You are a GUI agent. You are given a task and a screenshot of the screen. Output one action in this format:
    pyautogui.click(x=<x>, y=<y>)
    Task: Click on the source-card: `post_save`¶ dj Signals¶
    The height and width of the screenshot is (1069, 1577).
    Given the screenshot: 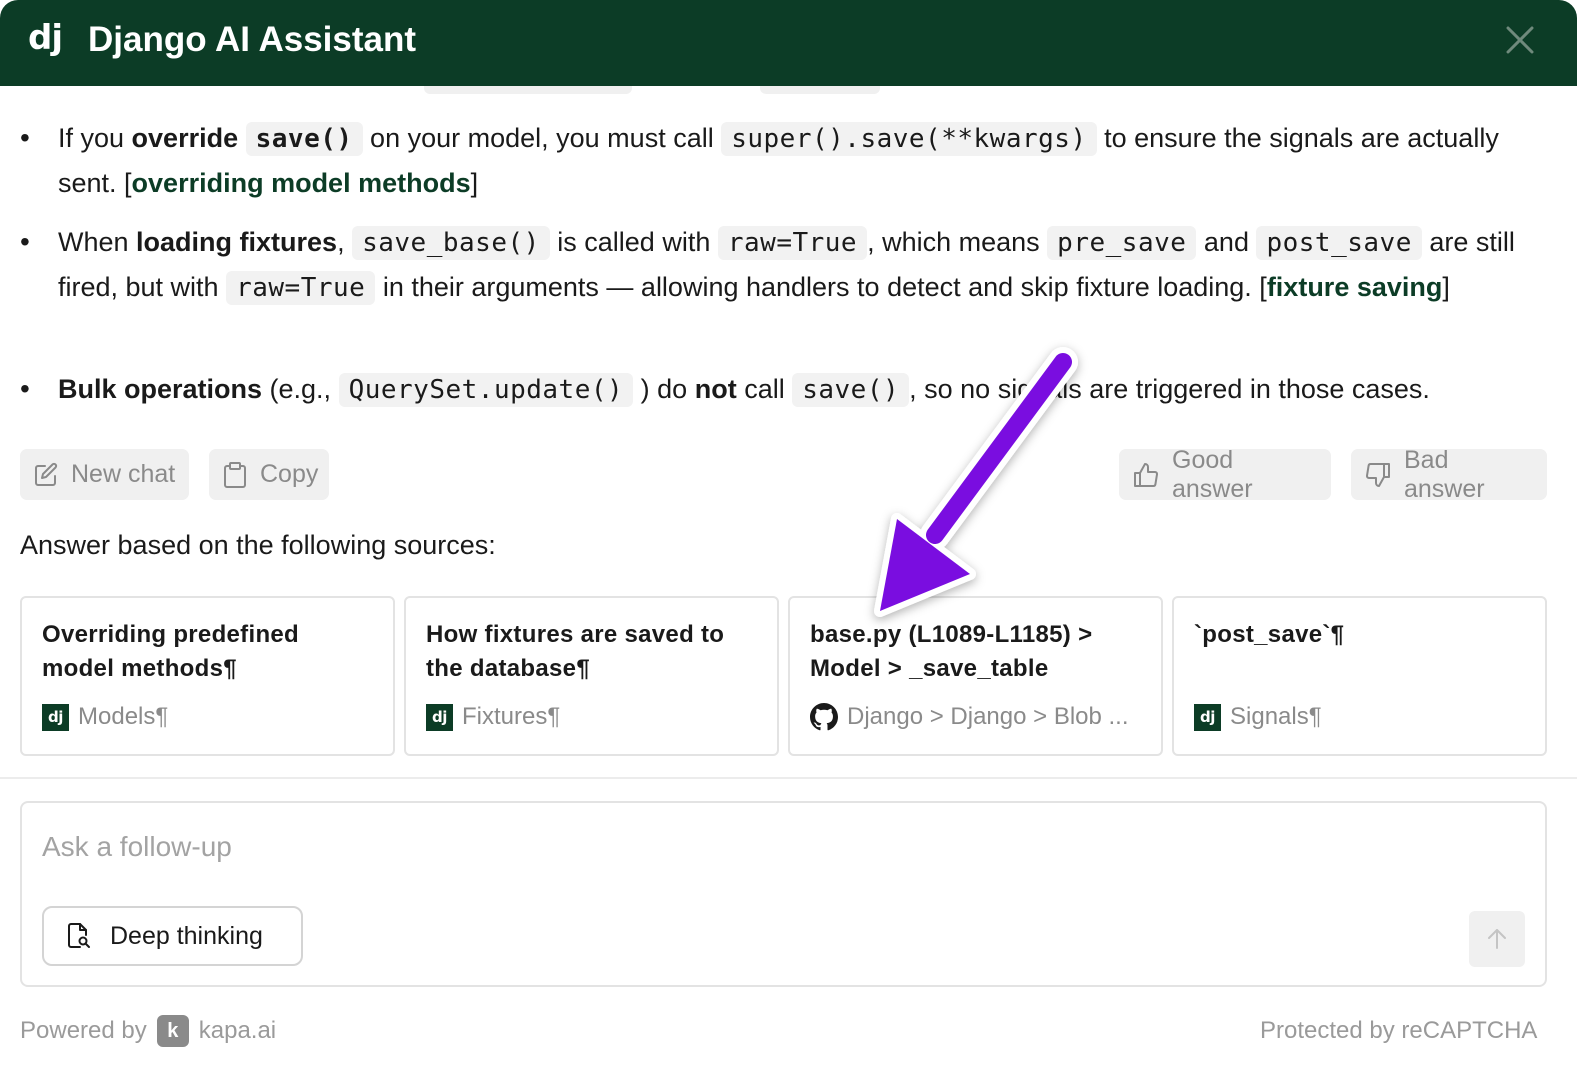 What is the action you would take?
    pyautogui.click(x=1359, y=676)
    